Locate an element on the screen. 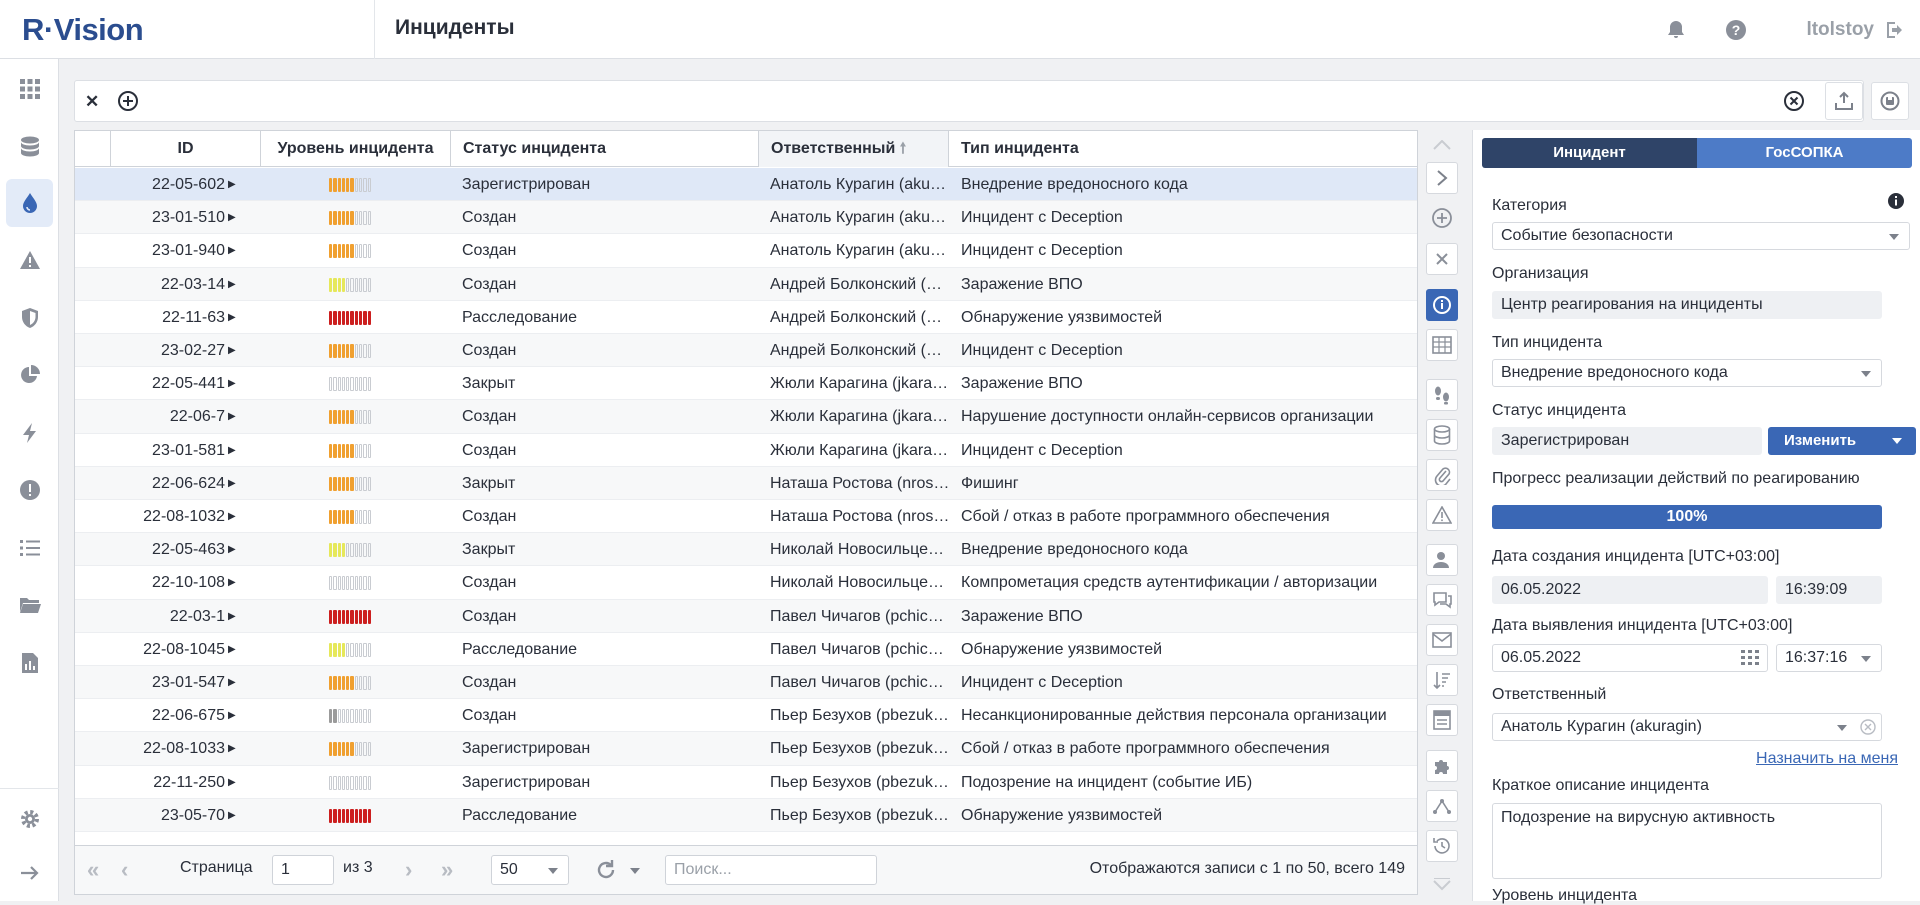 The image size is (1920, 905). apps-grid-icon is located at coordinates (29, 89).